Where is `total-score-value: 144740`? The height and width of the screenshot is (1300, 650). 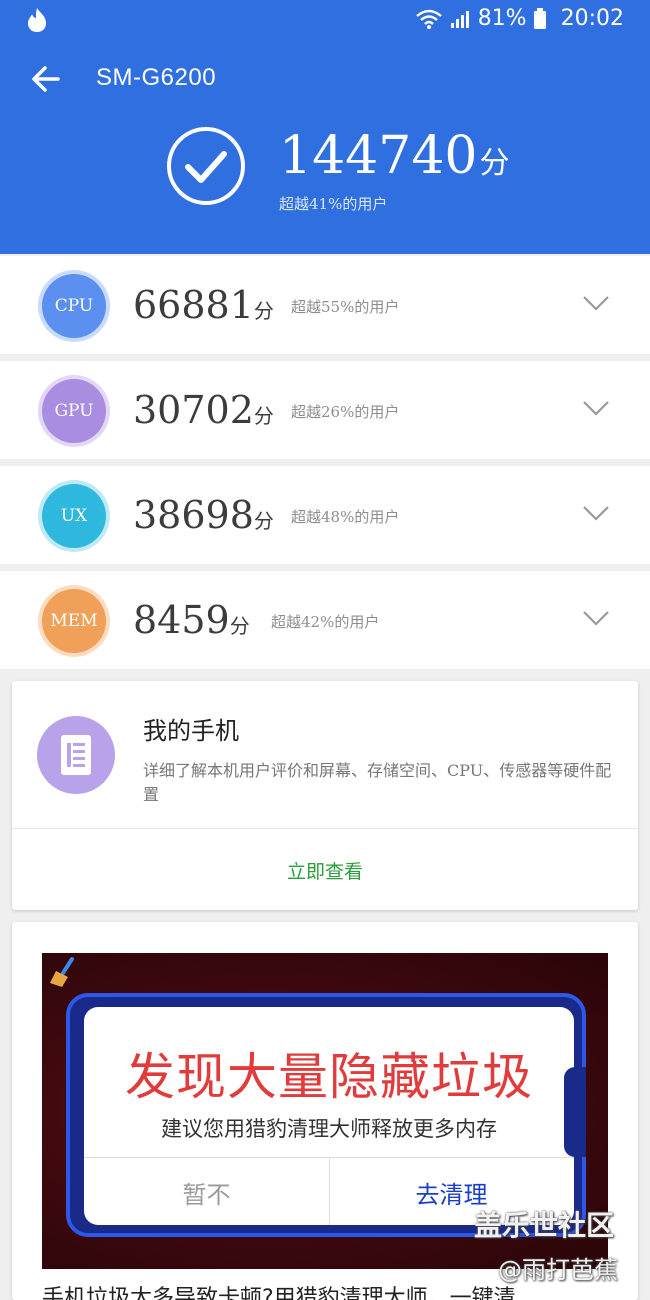 total-score-value: 144740 is located at coordinates (378, 156).